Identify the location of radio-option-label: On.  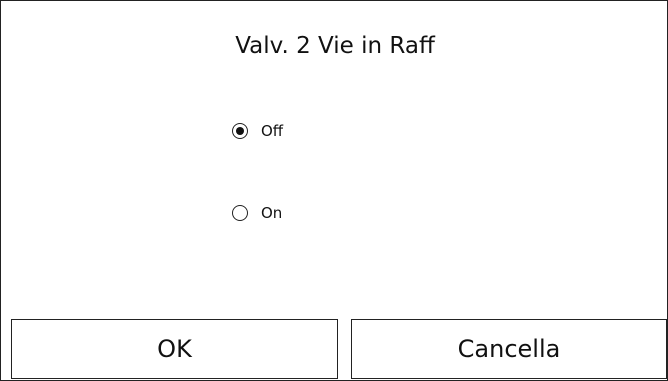
(272, 213).